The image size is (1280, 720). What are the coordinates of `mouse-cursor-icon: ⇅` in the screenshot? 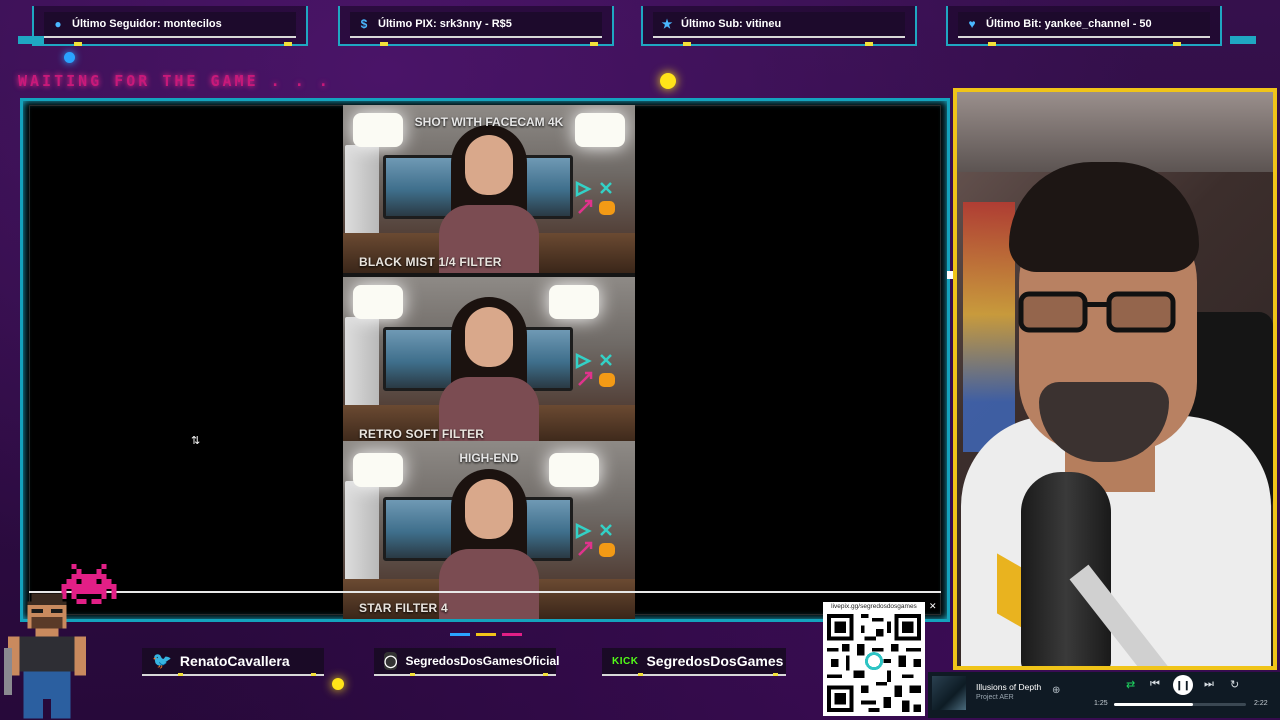 It's located at (196, 441).